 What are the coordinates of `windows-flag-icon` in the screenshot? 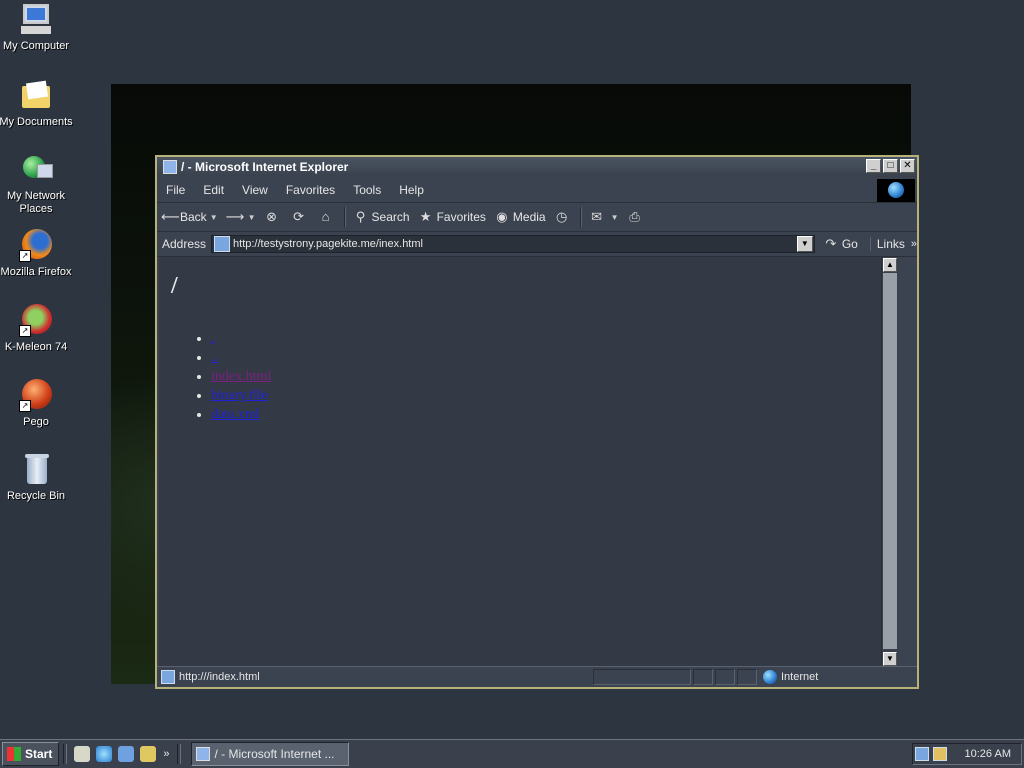 It's located at (14, 754).